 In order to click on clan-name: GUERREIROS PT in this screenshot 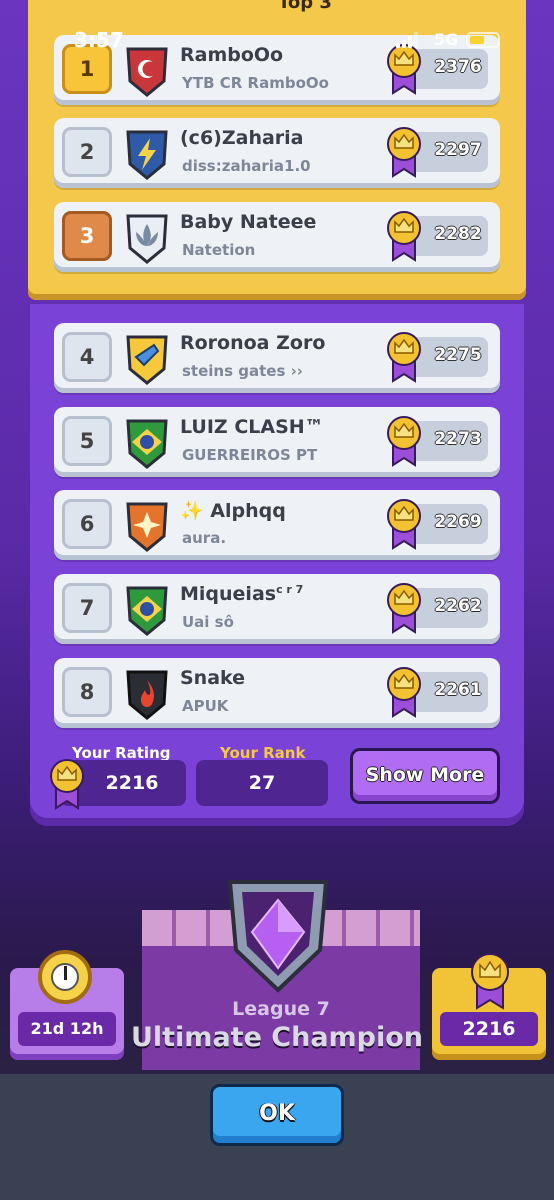, I will do `click(250, 455)`.